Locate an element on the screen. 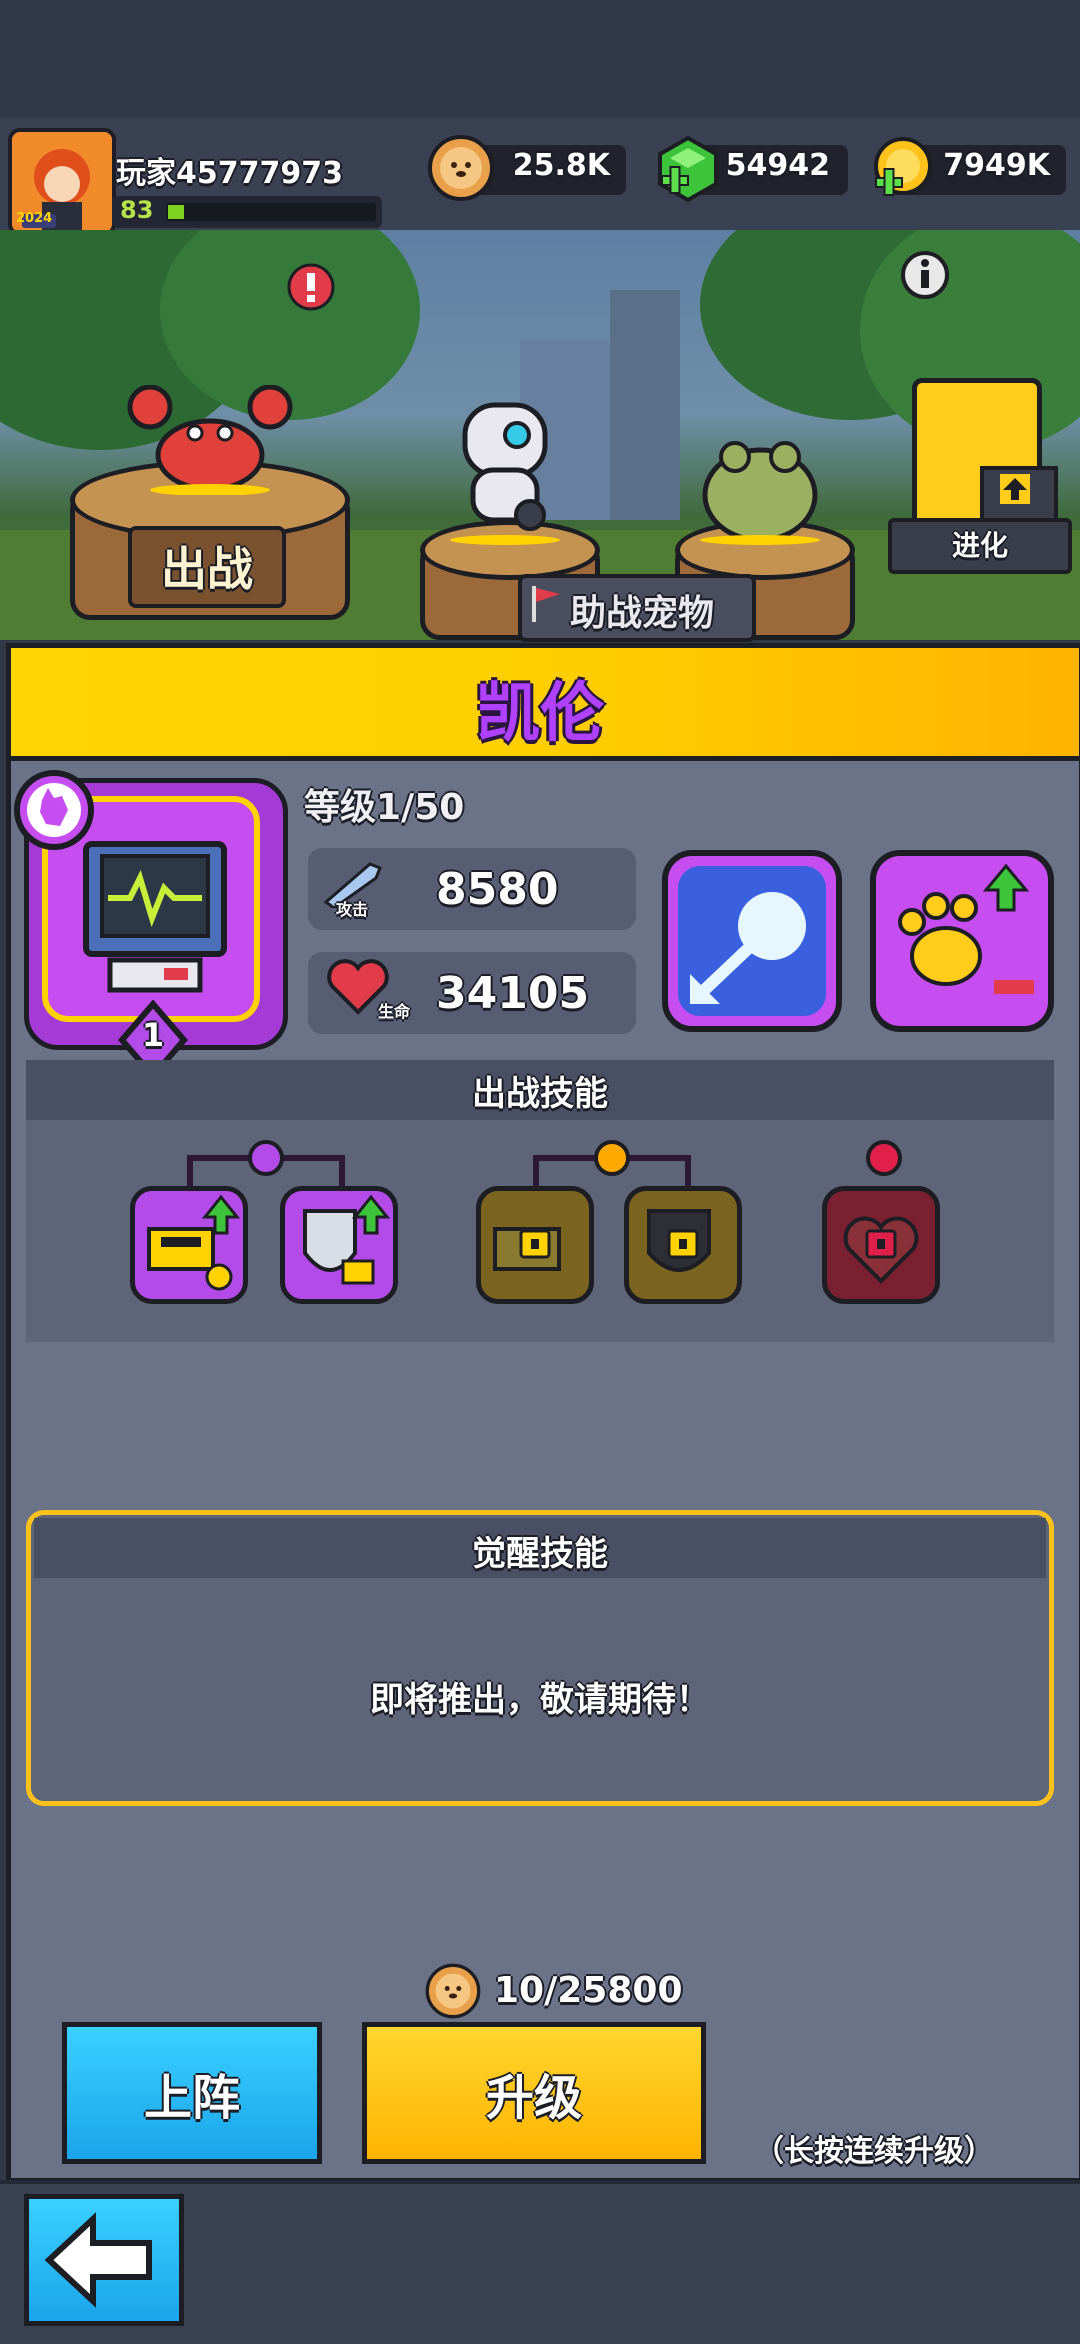 The image size is (1080, 2344). exp-bar-fill is located at coordinates (176, 212).